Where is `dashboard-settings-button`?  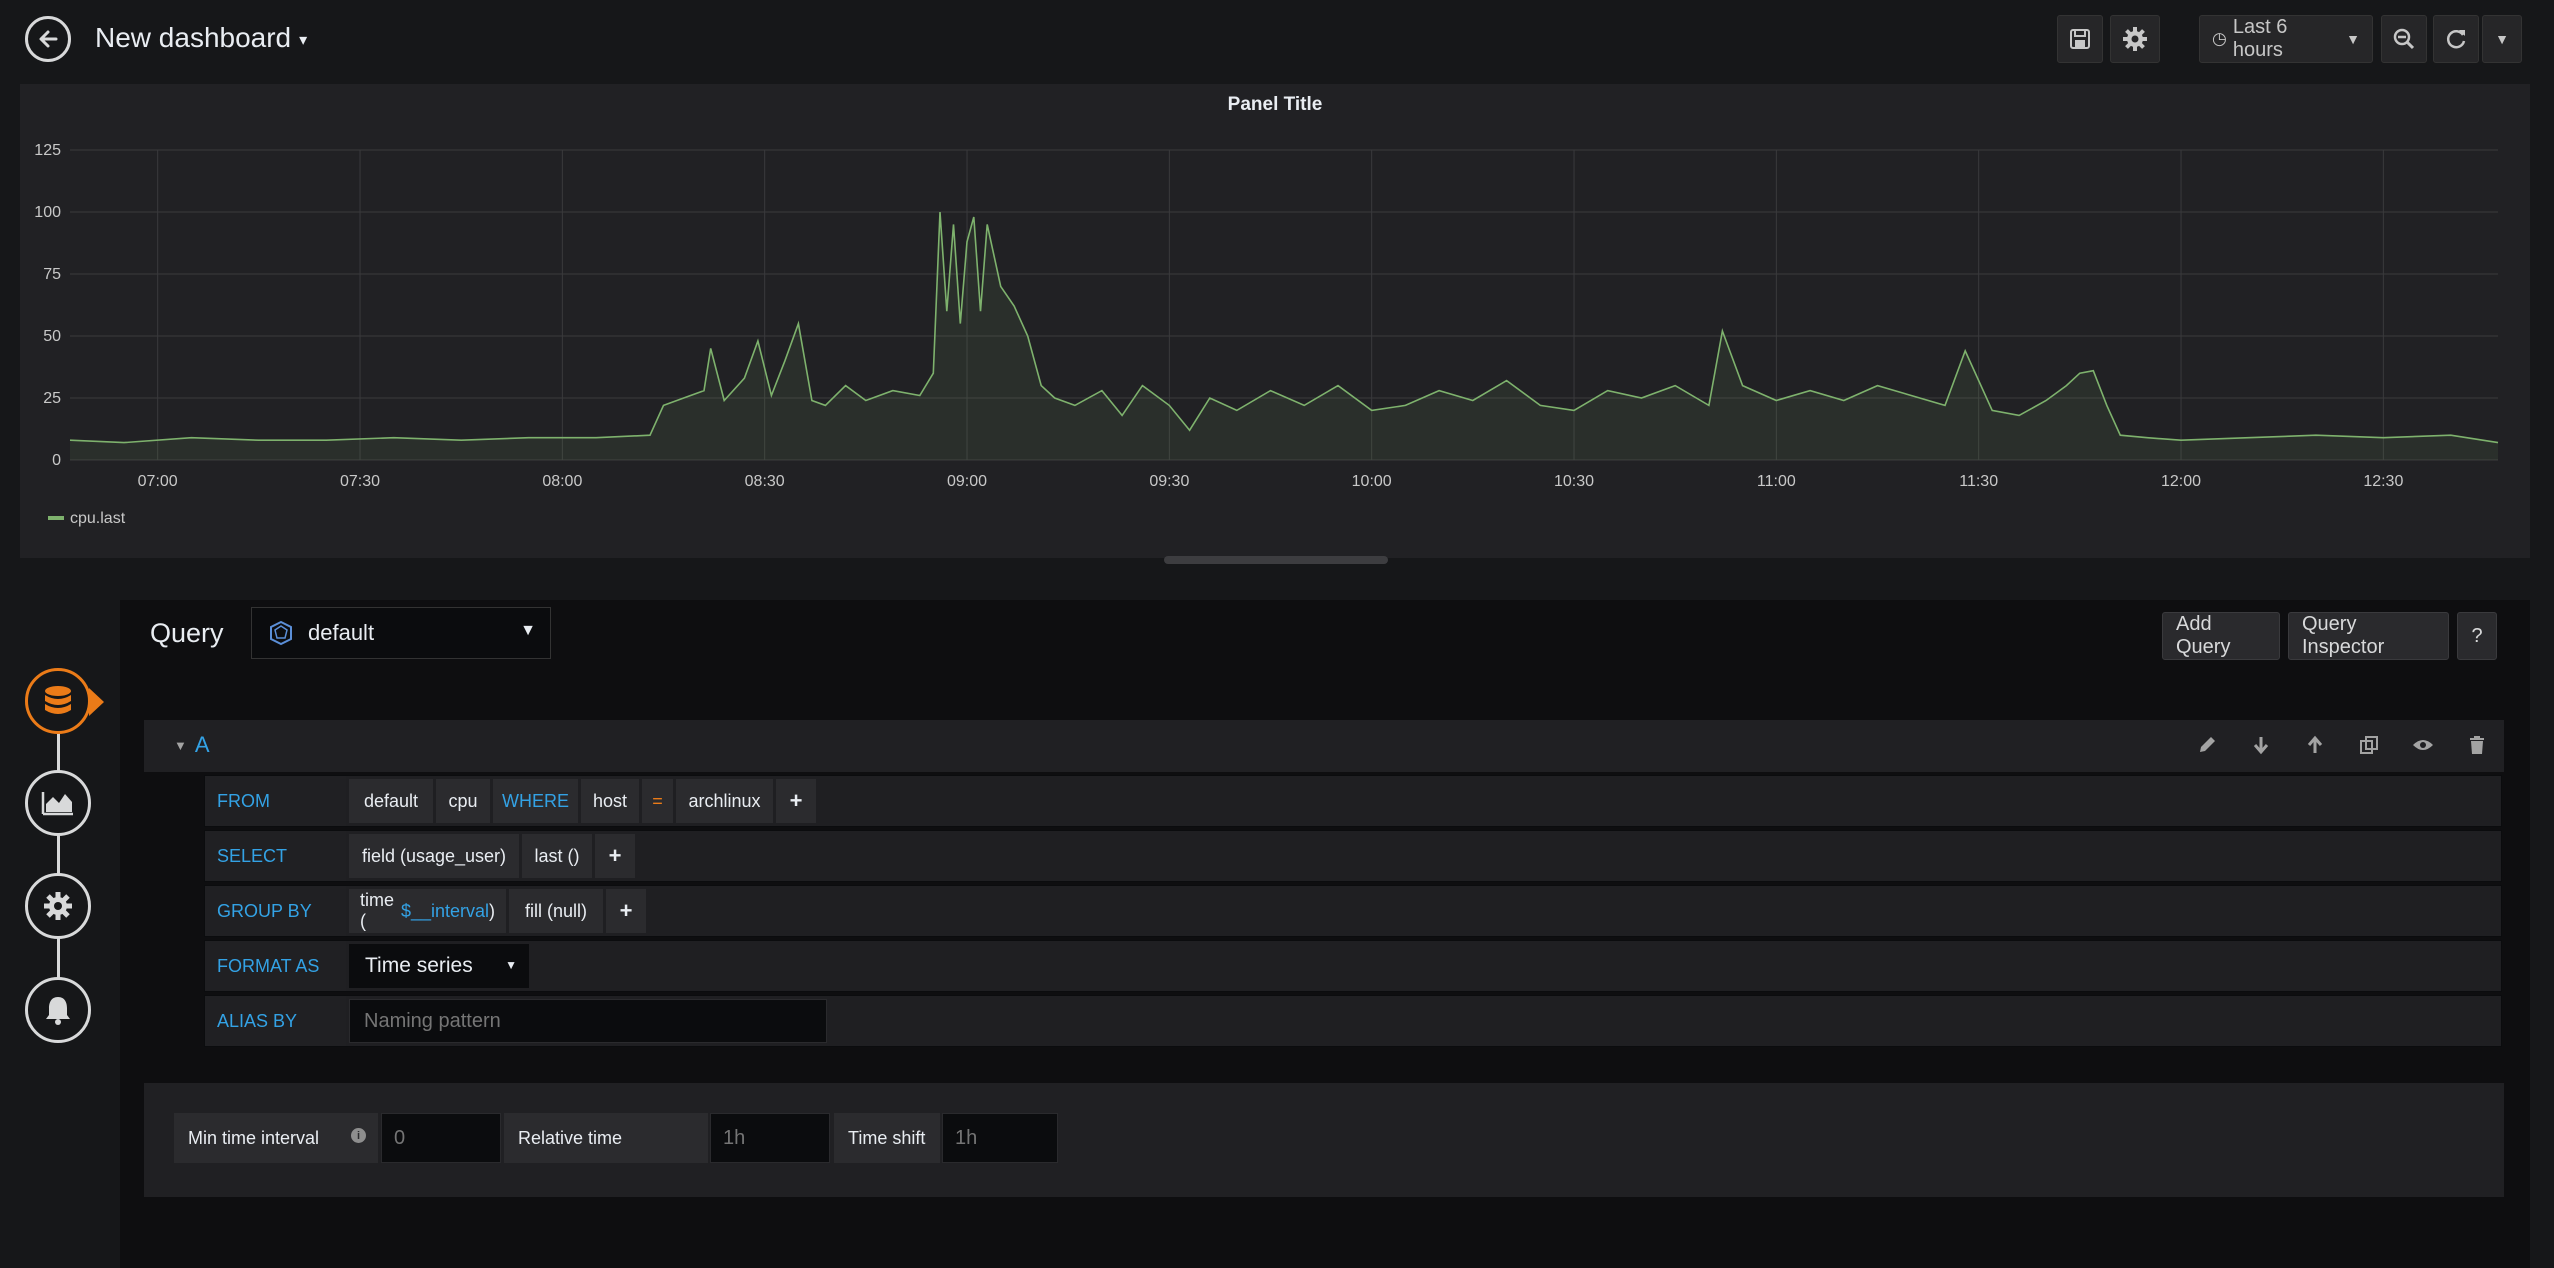
dashboard-settings-button is located at coordinates (2135, 39).